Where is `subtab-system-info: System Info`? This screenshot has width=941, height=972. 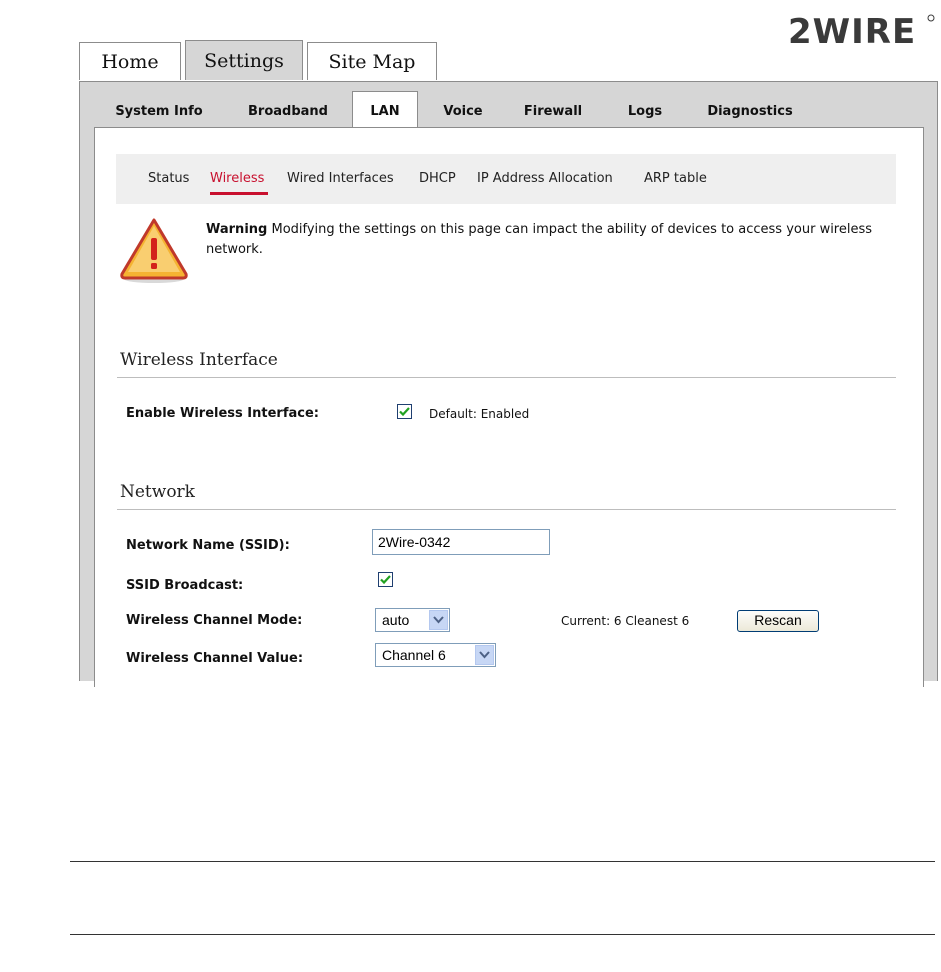 subtab-system-info: System Info is located at coordinates (159, 111).